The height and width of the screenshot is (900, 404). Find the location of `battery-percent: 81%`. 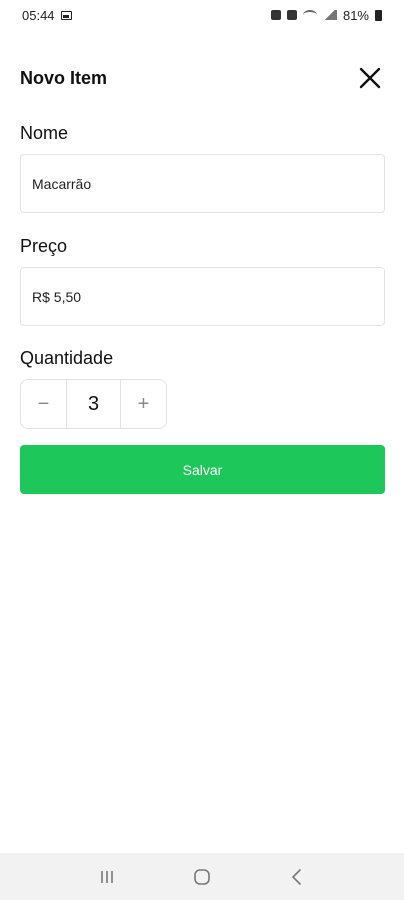

battery-percent: 81% is located at coordinates (355, 15).